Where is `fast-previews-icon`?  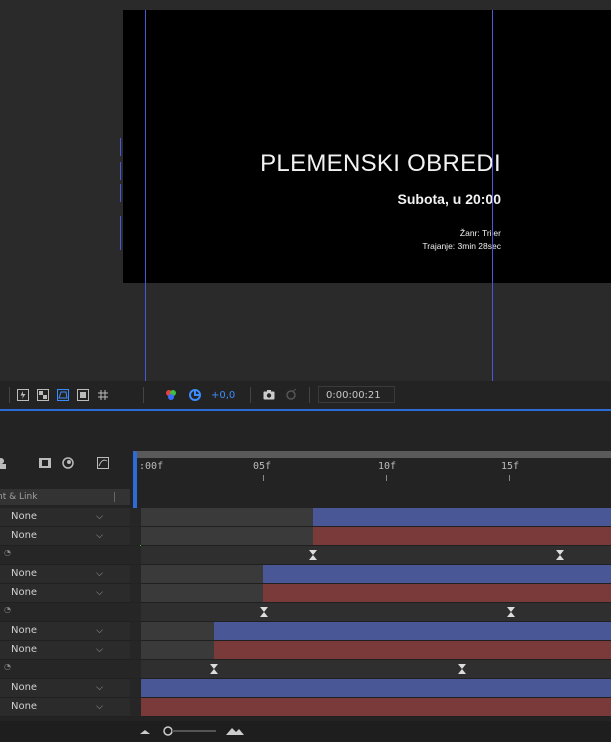 fast-previews-icon is located at coordinates (23, 395).